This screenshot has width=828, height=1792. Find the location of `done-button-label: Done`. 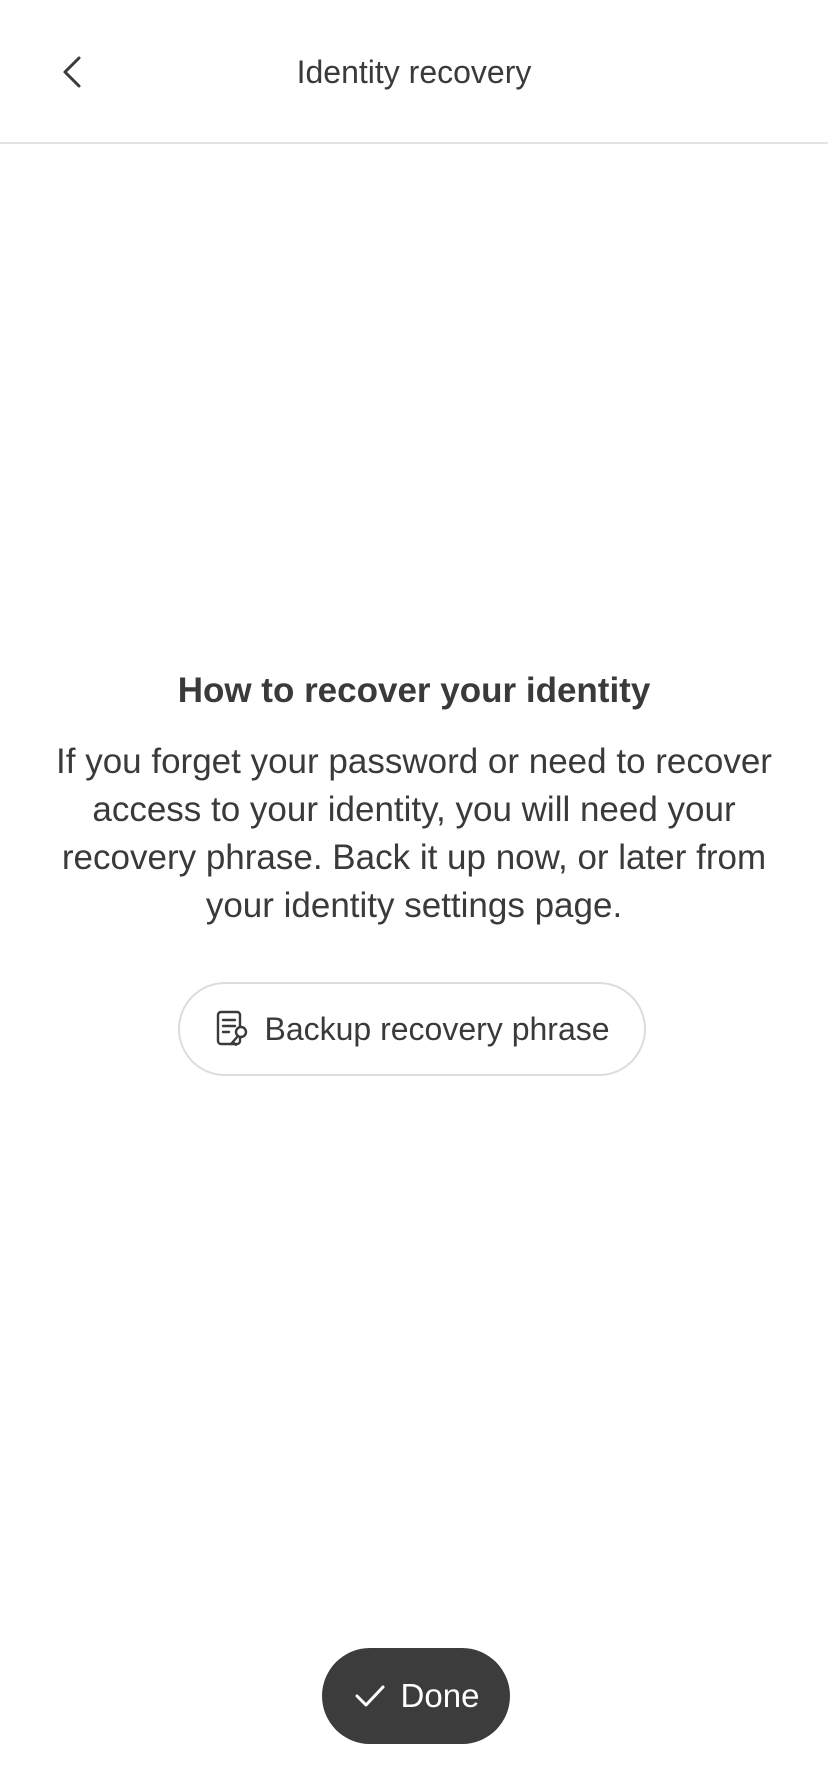

done-button-label: Done is located at coordinates (440, 1695).